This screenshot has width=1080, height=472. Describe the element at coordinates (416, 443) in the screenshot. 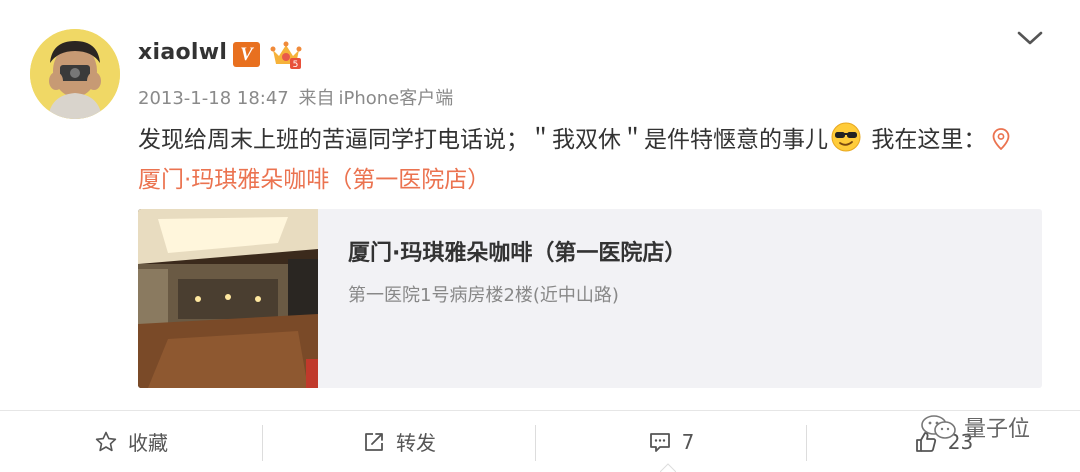

I see `repost-label: 转发` at that location.